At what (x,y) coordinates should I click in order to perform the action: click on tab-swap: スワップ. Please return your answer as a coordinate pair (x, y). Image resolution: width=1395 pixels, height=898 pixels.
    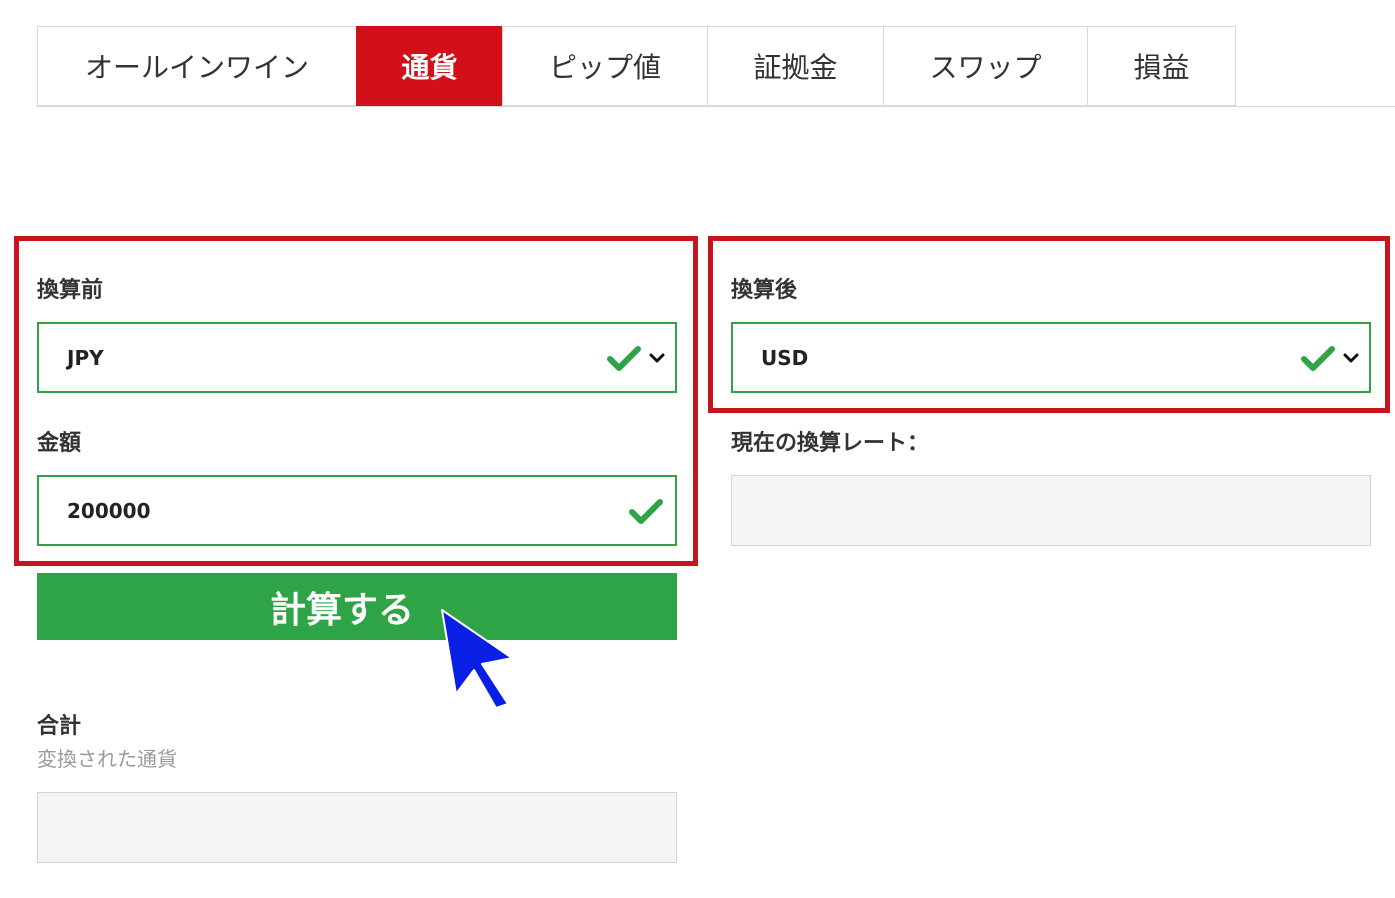
    Looking at the image, I should click on (985, 66).